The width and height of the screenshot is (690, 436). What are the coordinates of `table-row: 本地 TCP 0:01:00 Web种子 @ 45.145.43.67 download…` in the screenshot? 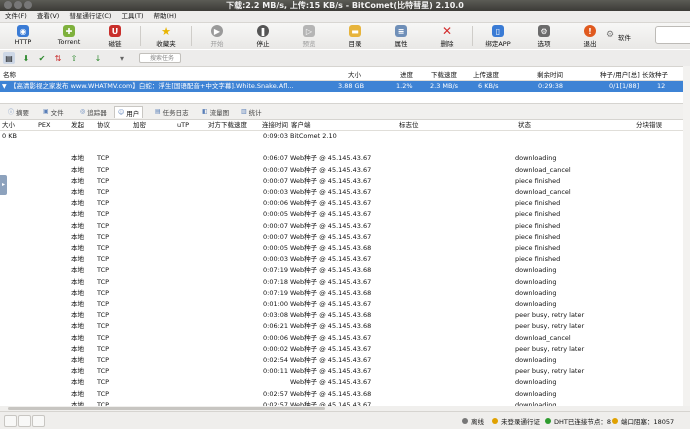 It's located at (345, 304).